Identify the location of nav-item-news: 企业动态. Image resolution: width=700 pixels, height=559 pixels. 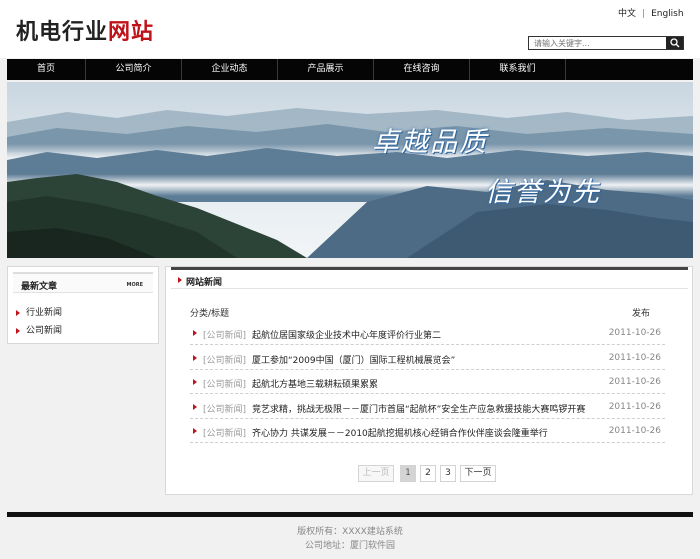
(230, 69).